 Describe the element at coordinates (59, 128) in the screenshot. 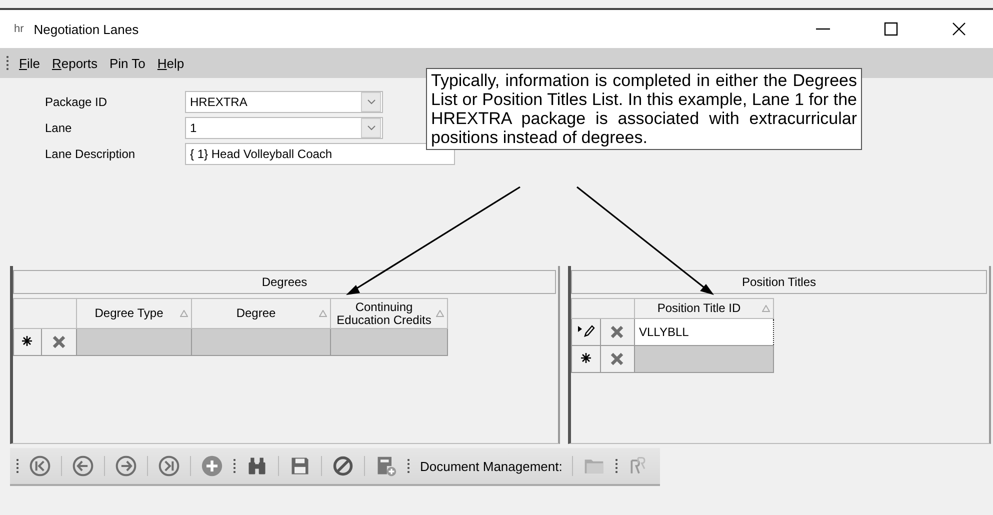

I see `field-label: Lane` at that location.